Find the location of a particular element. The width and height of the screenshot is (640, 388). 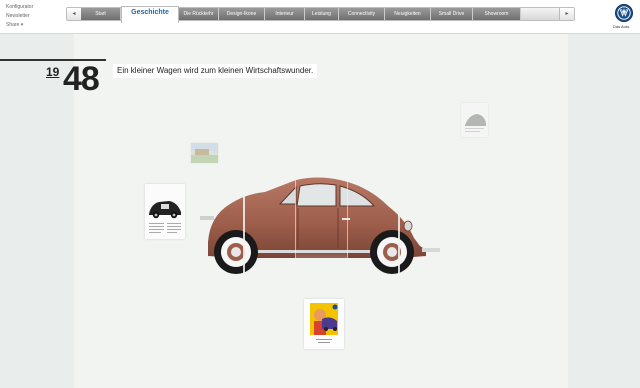

tab-showroom: Showroom is located at coordinates (497, 14).